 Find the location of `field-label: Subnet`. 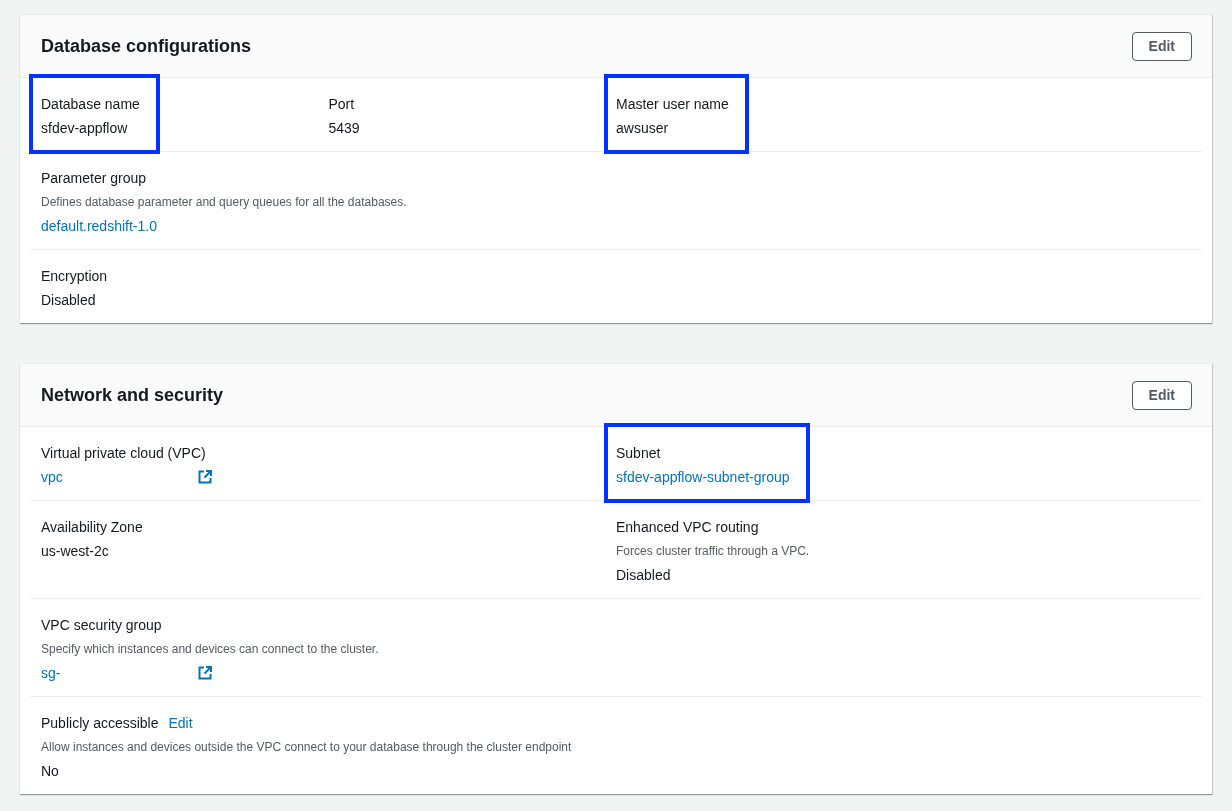

field-label: Subnet is located at coordinates (638, 453).